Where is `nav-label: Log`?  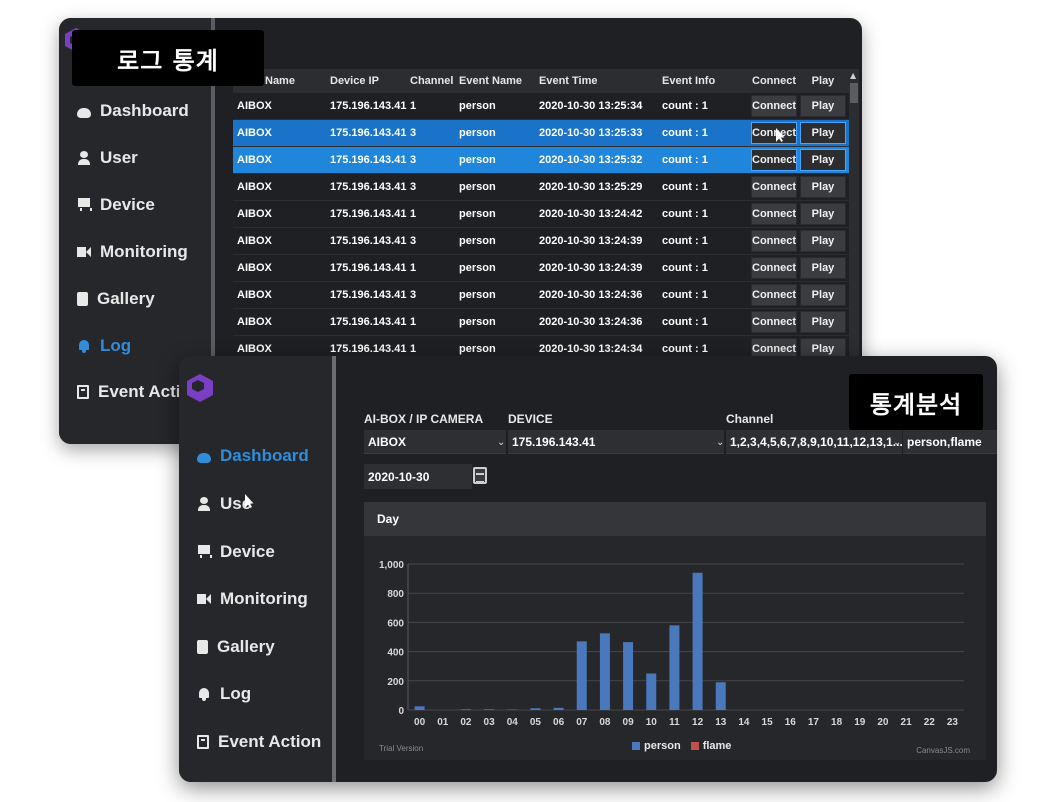 nav-label: Log is located at coordinates (116, 345).